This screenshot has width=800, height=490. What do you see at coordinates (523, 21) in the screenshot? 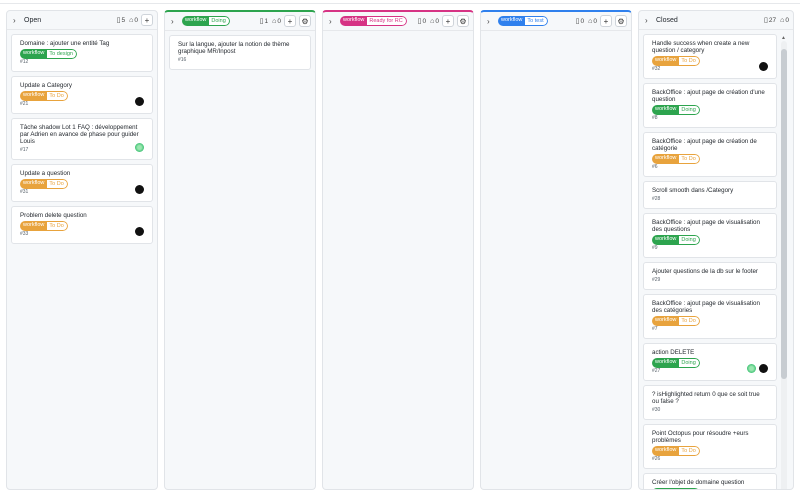
I see `workflow-label: workflow To test` at bounding box center [523, 21].